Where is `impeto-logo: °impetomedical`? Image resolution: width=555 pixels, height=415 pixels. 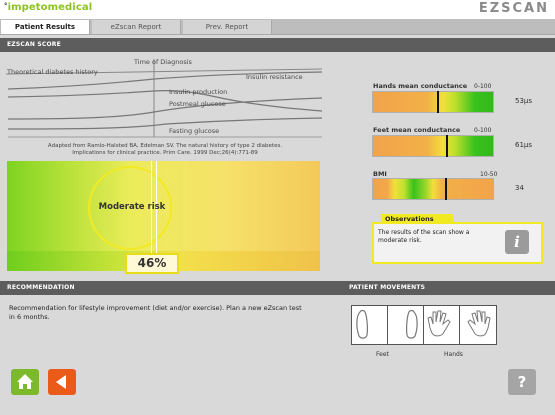
impeto-logo: °impetomedical is located at coordinates (48, 7).